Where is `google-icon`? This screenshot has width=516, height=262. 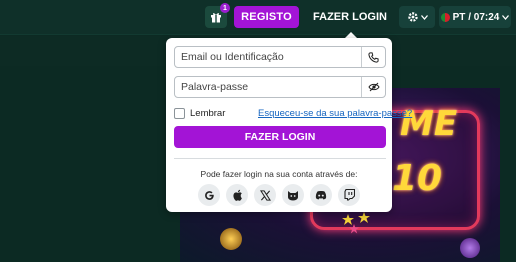 google-icon is located at coordinates (209, 195).